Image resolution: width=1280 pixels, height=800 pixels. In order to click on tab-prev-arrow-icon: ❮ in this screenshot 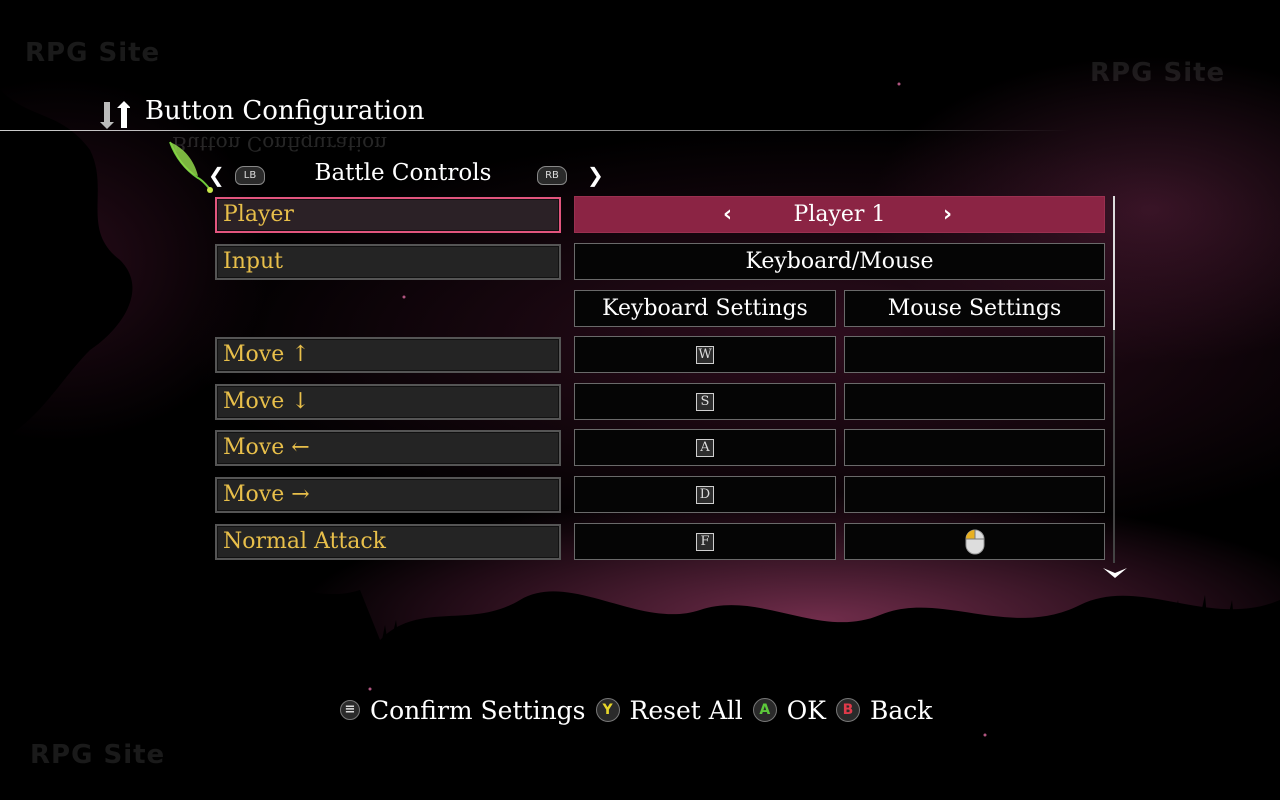, I will do `click(216, 175)`.